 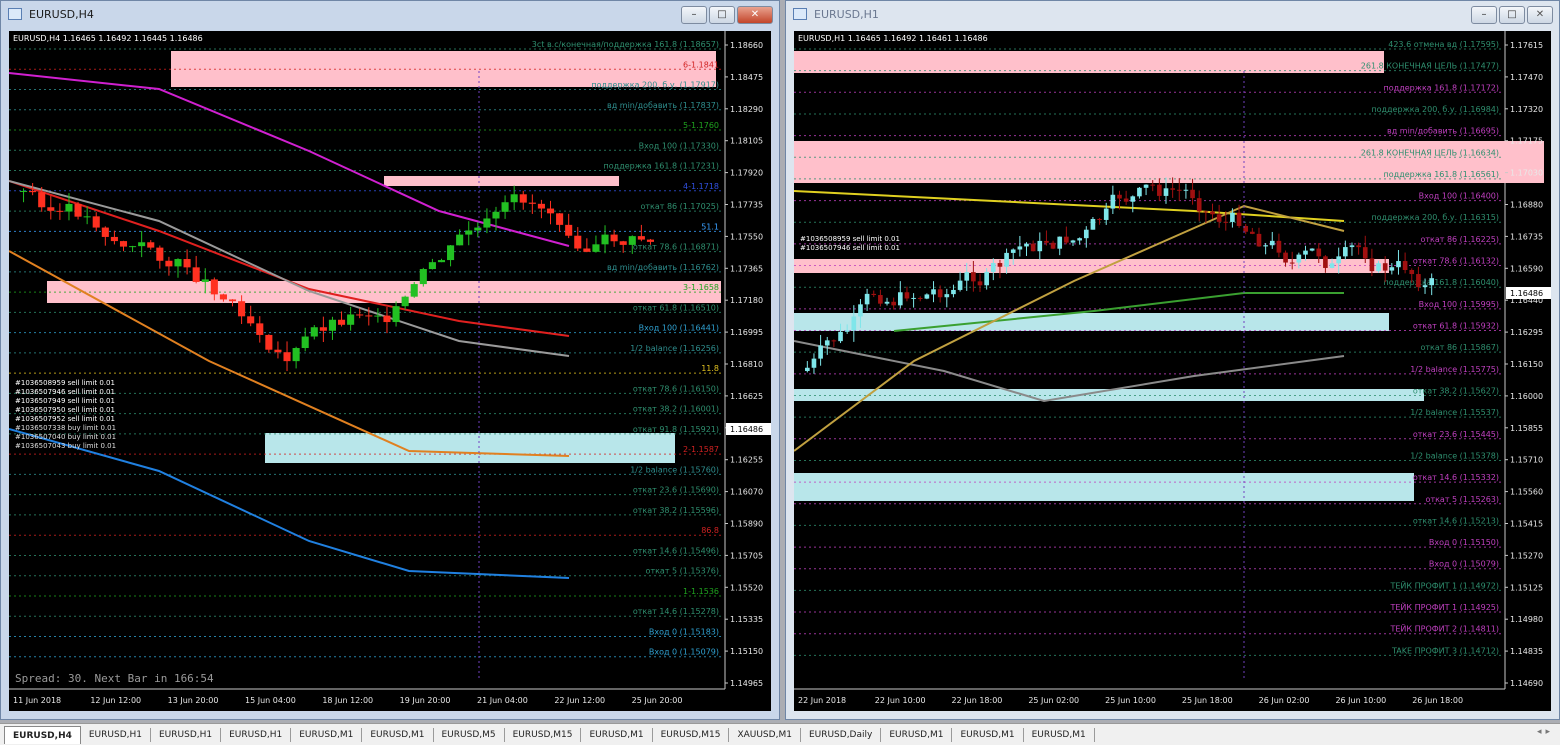 What do you see at coordinates (841, 734) in the screenshot?
I see `chart-tab: EURUSD,Daily` at bounding box center [841, 734].